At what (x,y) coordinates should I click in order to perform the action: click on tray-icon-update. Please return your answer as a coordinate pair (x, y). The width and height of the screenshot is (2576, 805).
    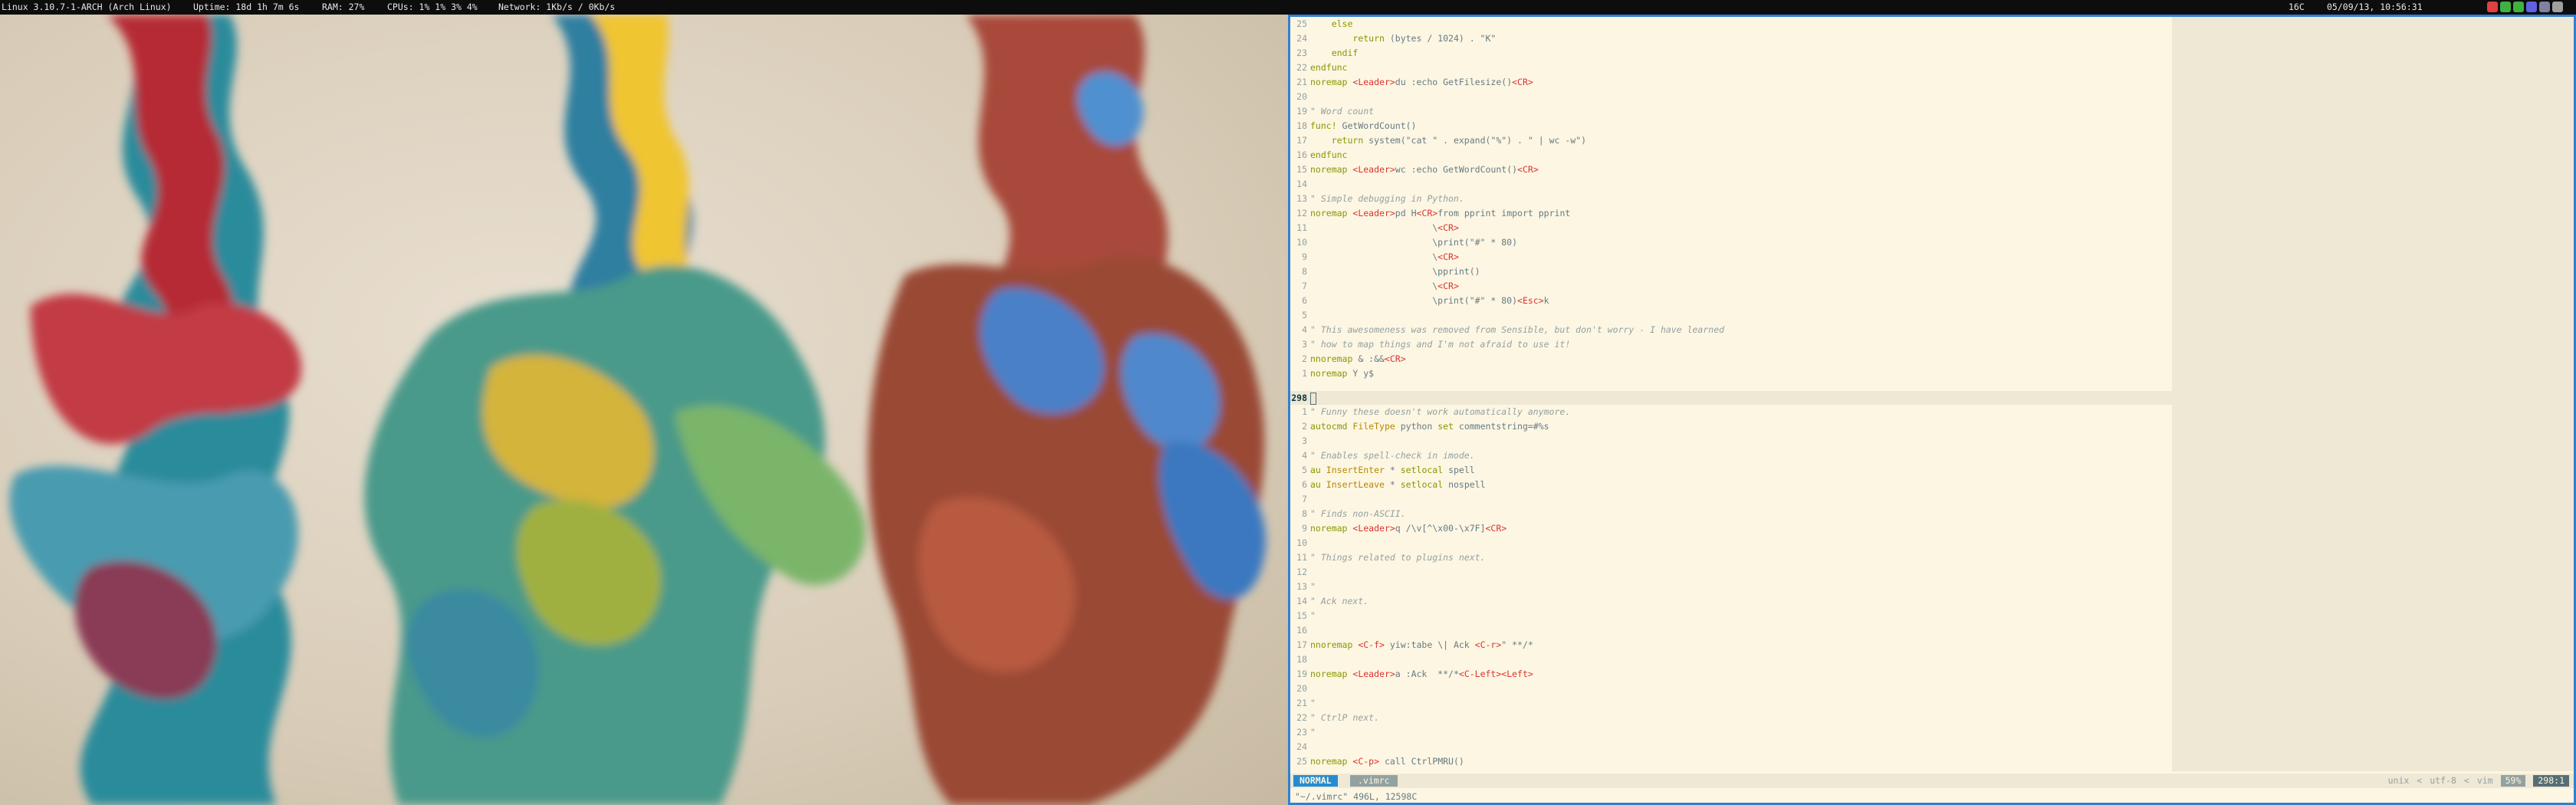
    Looking at the image, I should click on (2505, 7).